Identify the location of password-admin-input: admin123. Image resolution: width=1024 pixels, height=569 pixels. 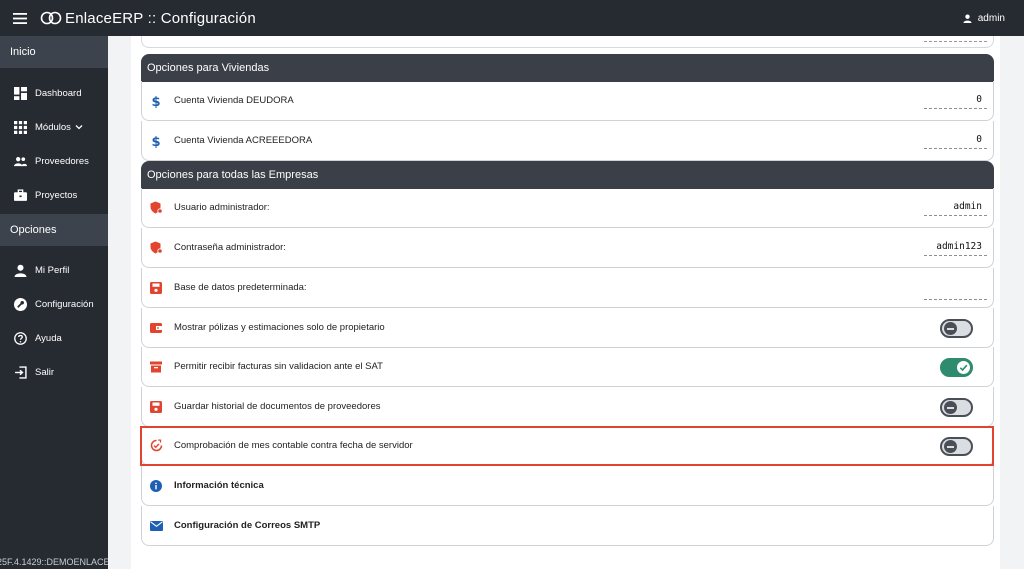
(955, 247).